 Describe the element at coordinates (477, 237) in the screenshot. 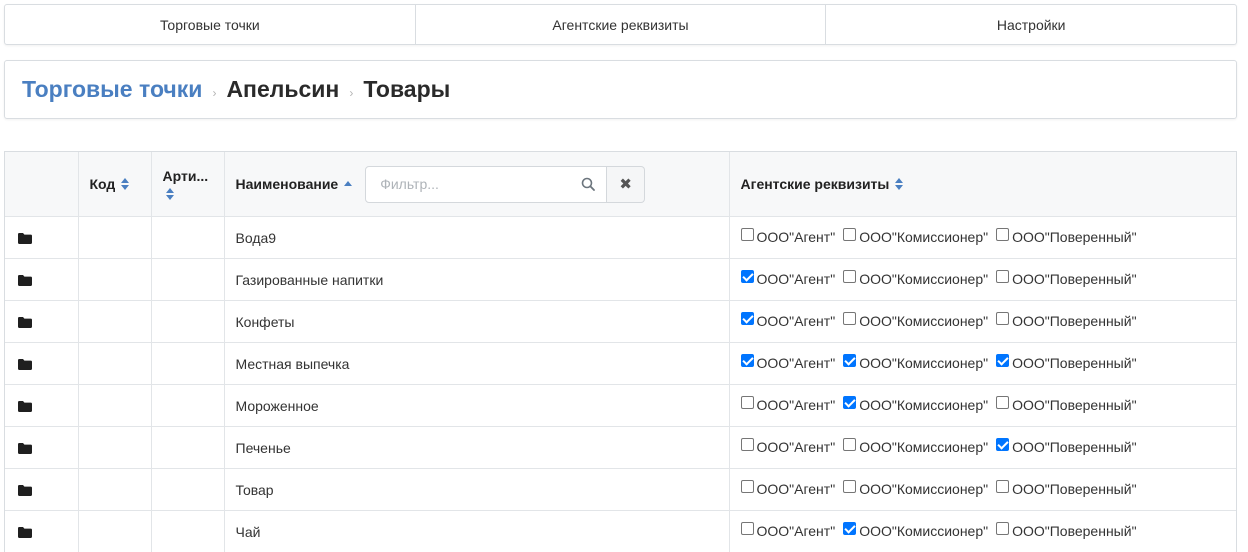

I see `name-cell: Вода9` at that location.